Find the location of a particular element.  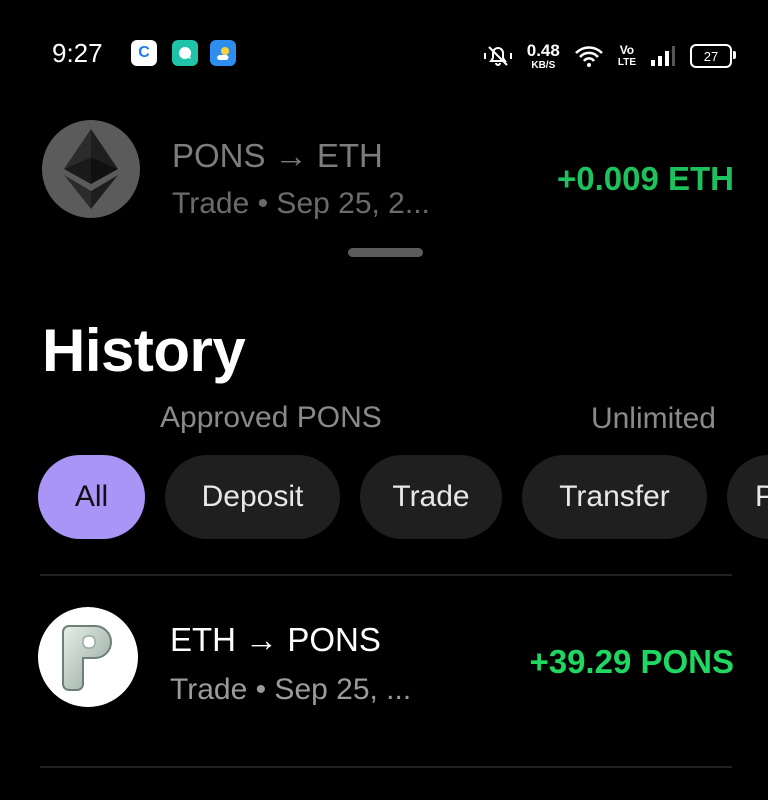

approval-row: Approved PONS Unlimited is located at coordinates (384, 420).